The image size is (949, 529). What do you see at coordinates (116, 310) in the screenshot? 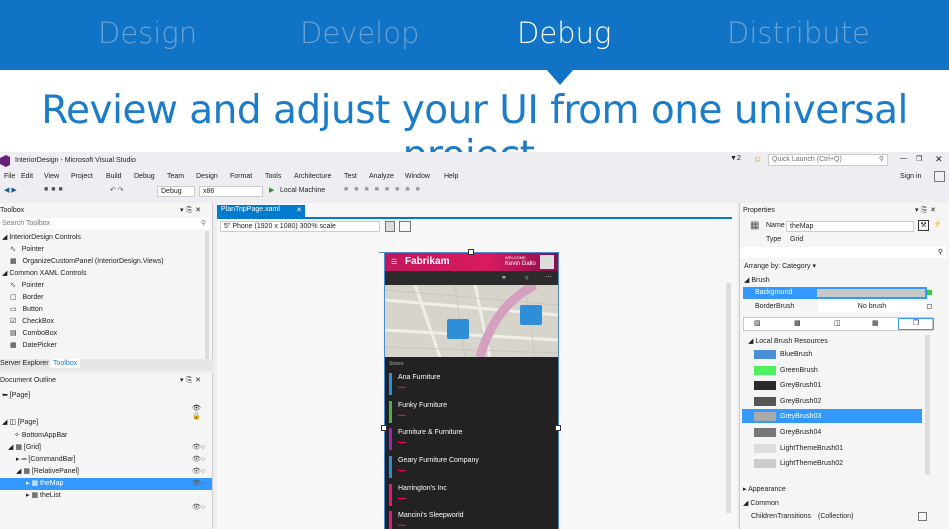
I see `toolbox-item: ▭ Button` at bounding box center [116, 310].